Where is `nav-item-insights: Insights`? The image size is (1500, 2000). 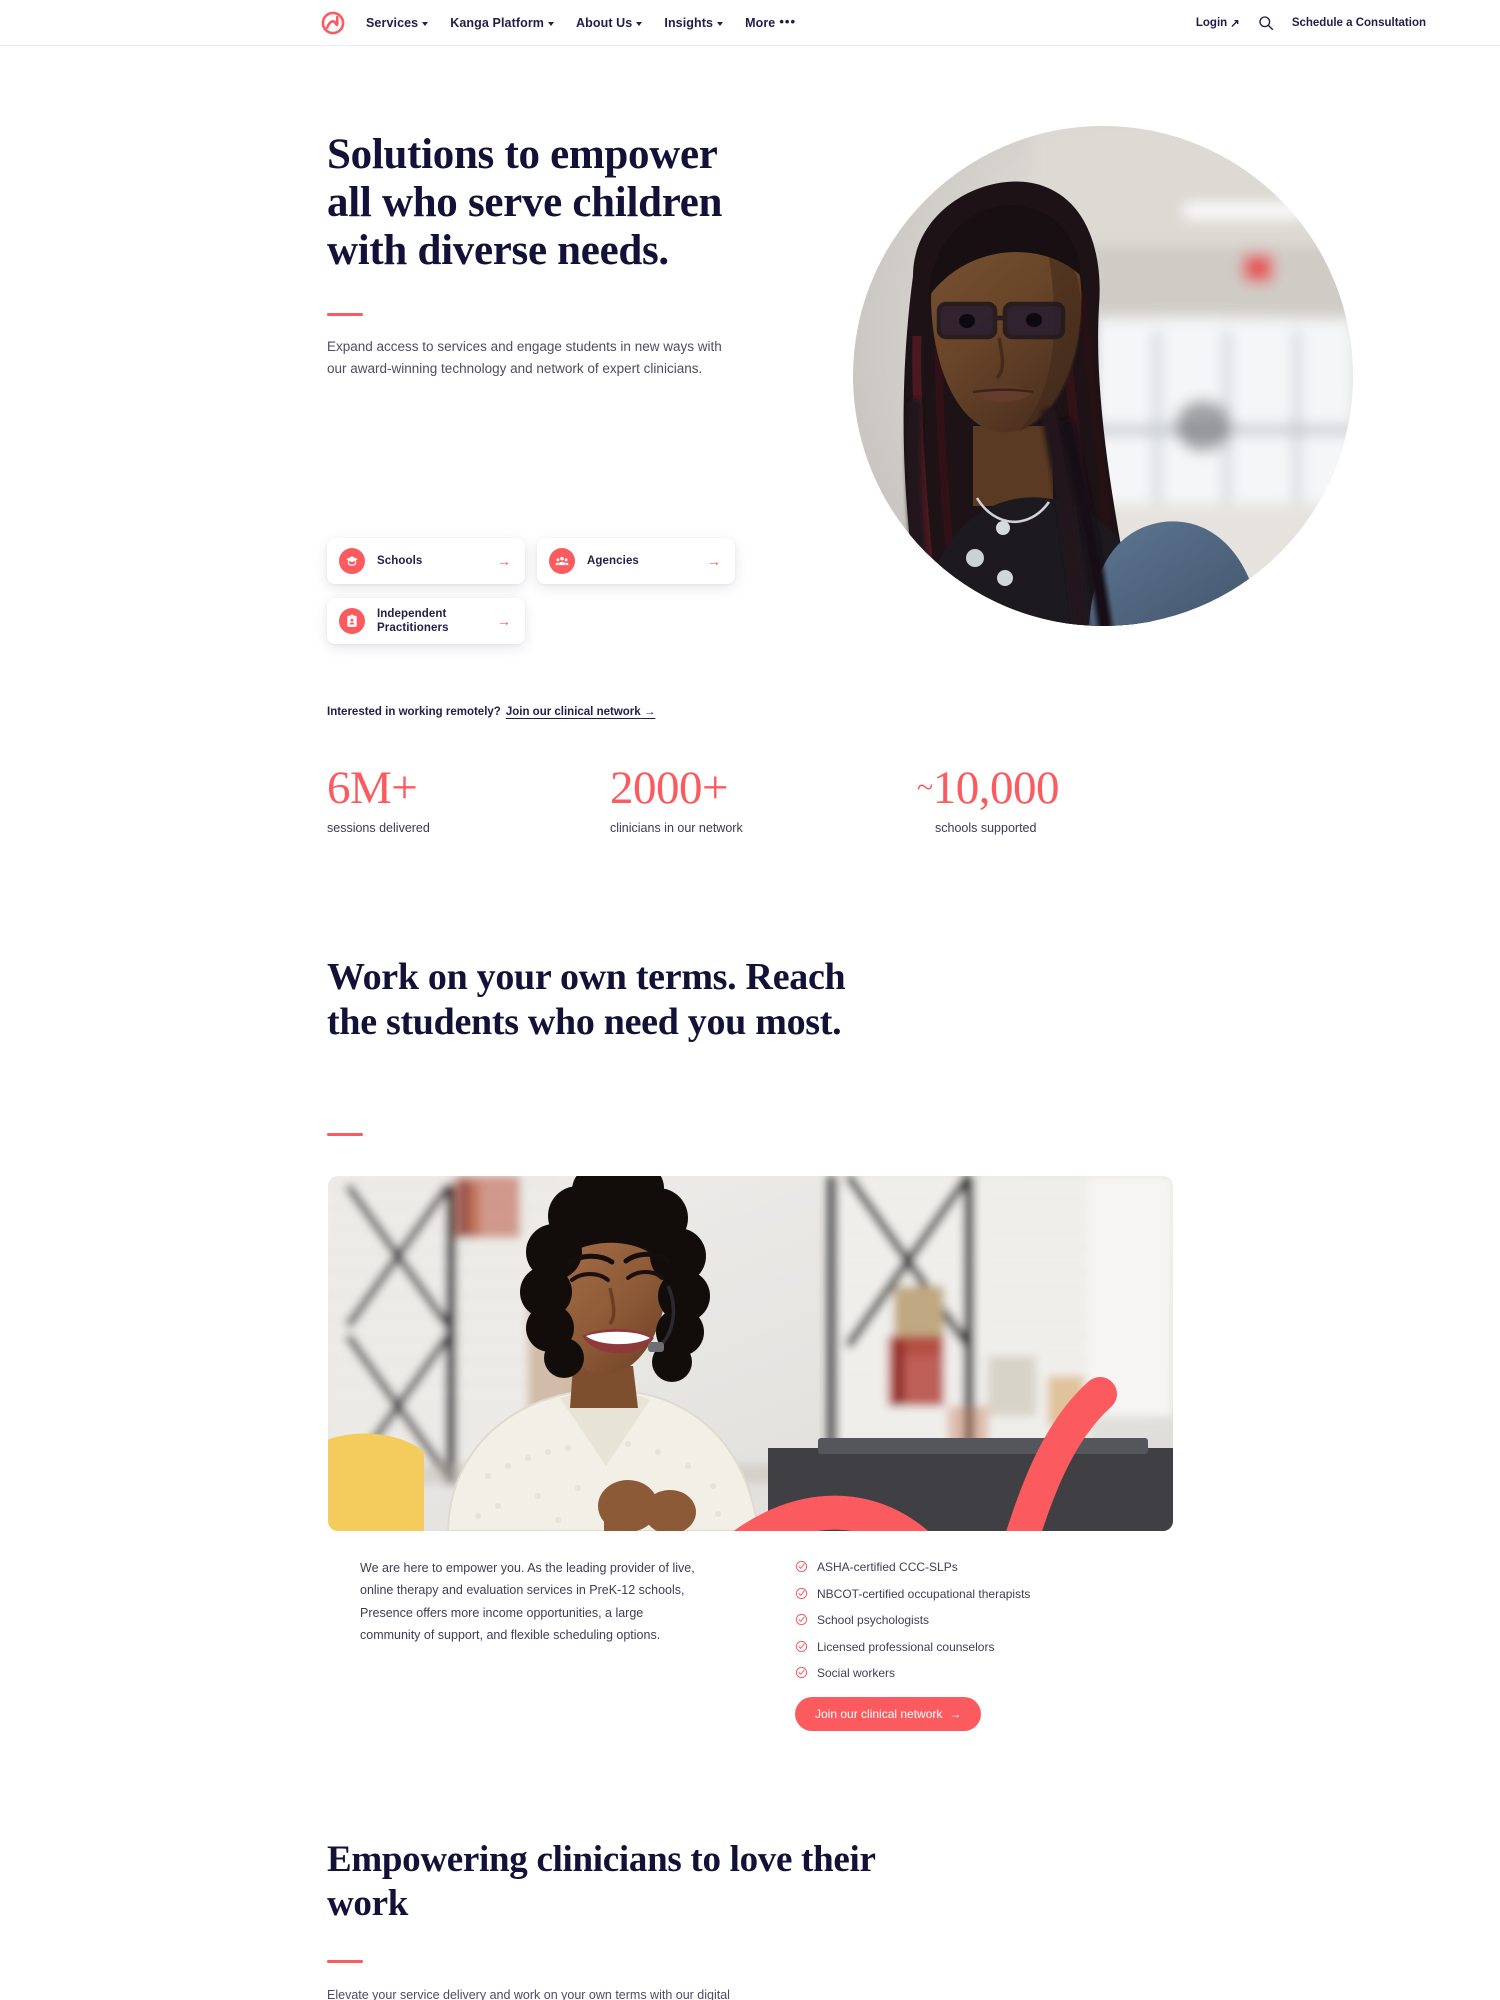 nav-item-insights: Insights is located at coordinates (694, 22).